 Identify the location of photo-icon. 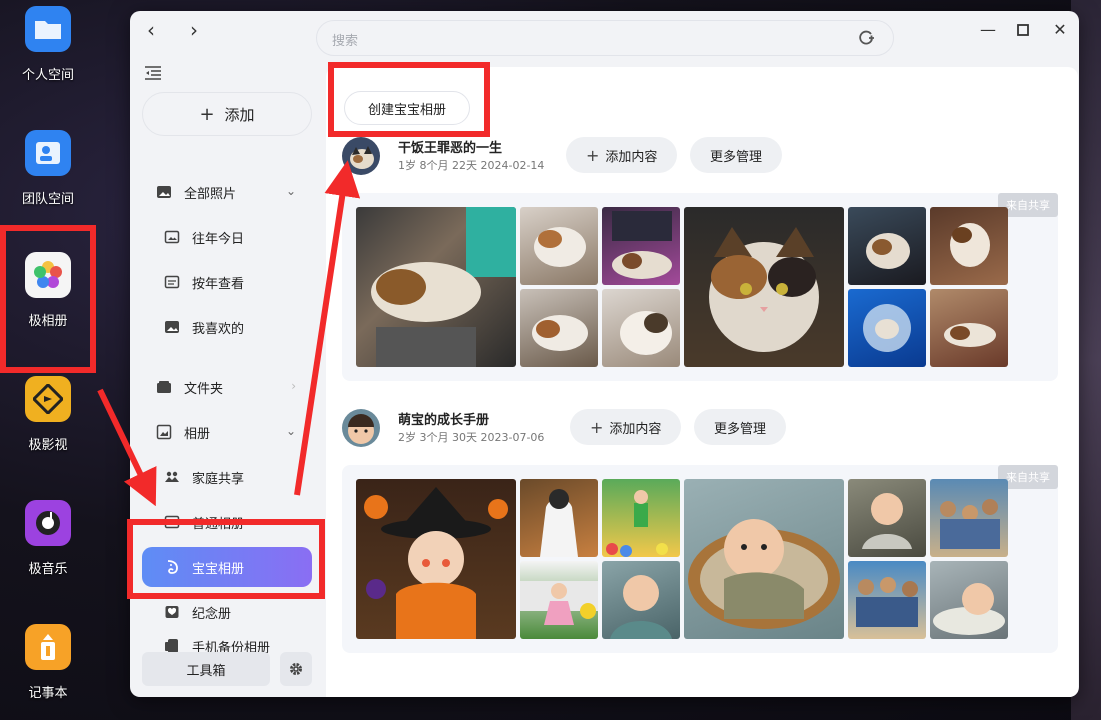
(164, 192).